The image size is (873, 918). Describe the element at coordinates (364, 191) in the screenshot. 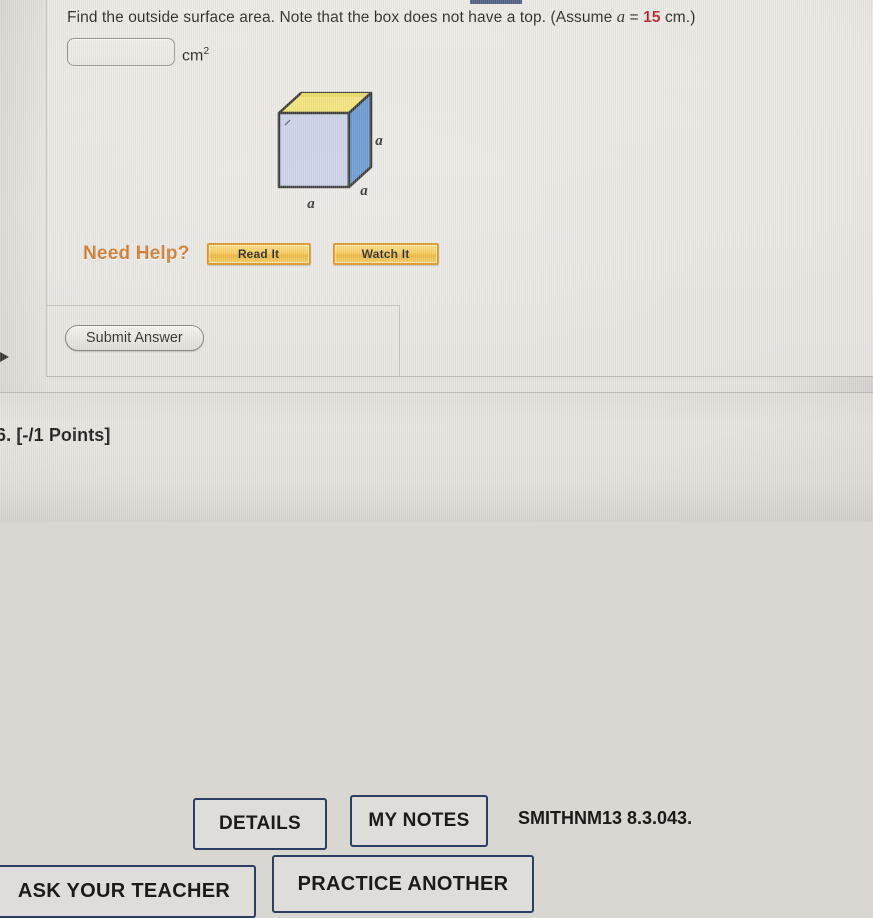

I see `cube-label-depth: a` at that location.